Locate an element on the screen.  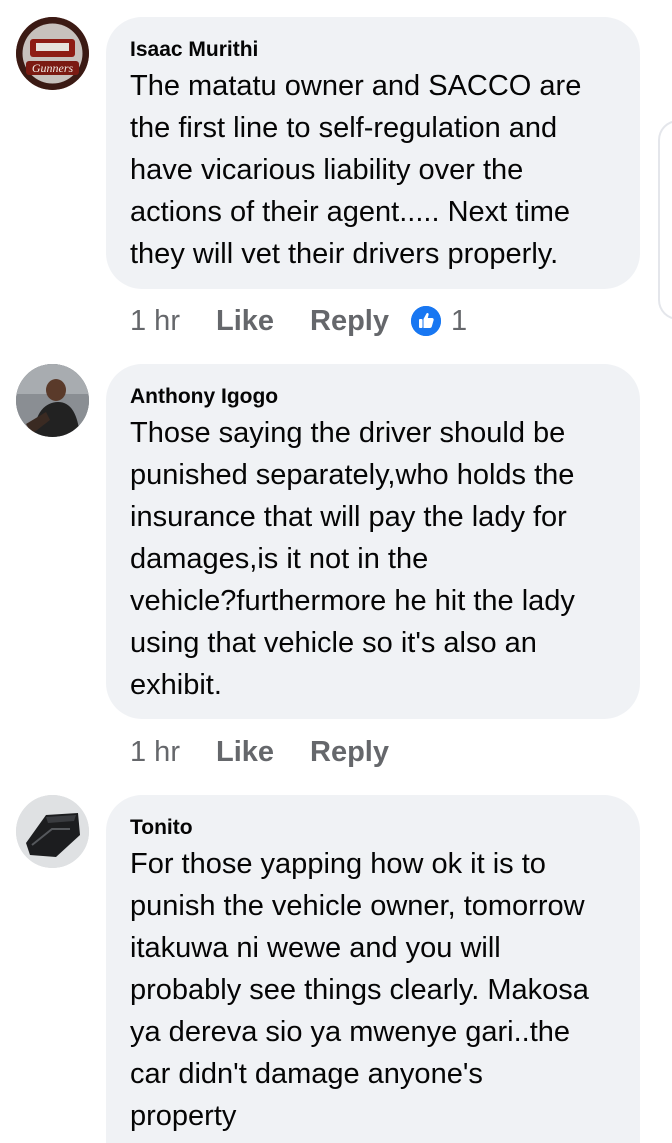
gunners-crest-image: Gunners is located at coordinates (52, 53).